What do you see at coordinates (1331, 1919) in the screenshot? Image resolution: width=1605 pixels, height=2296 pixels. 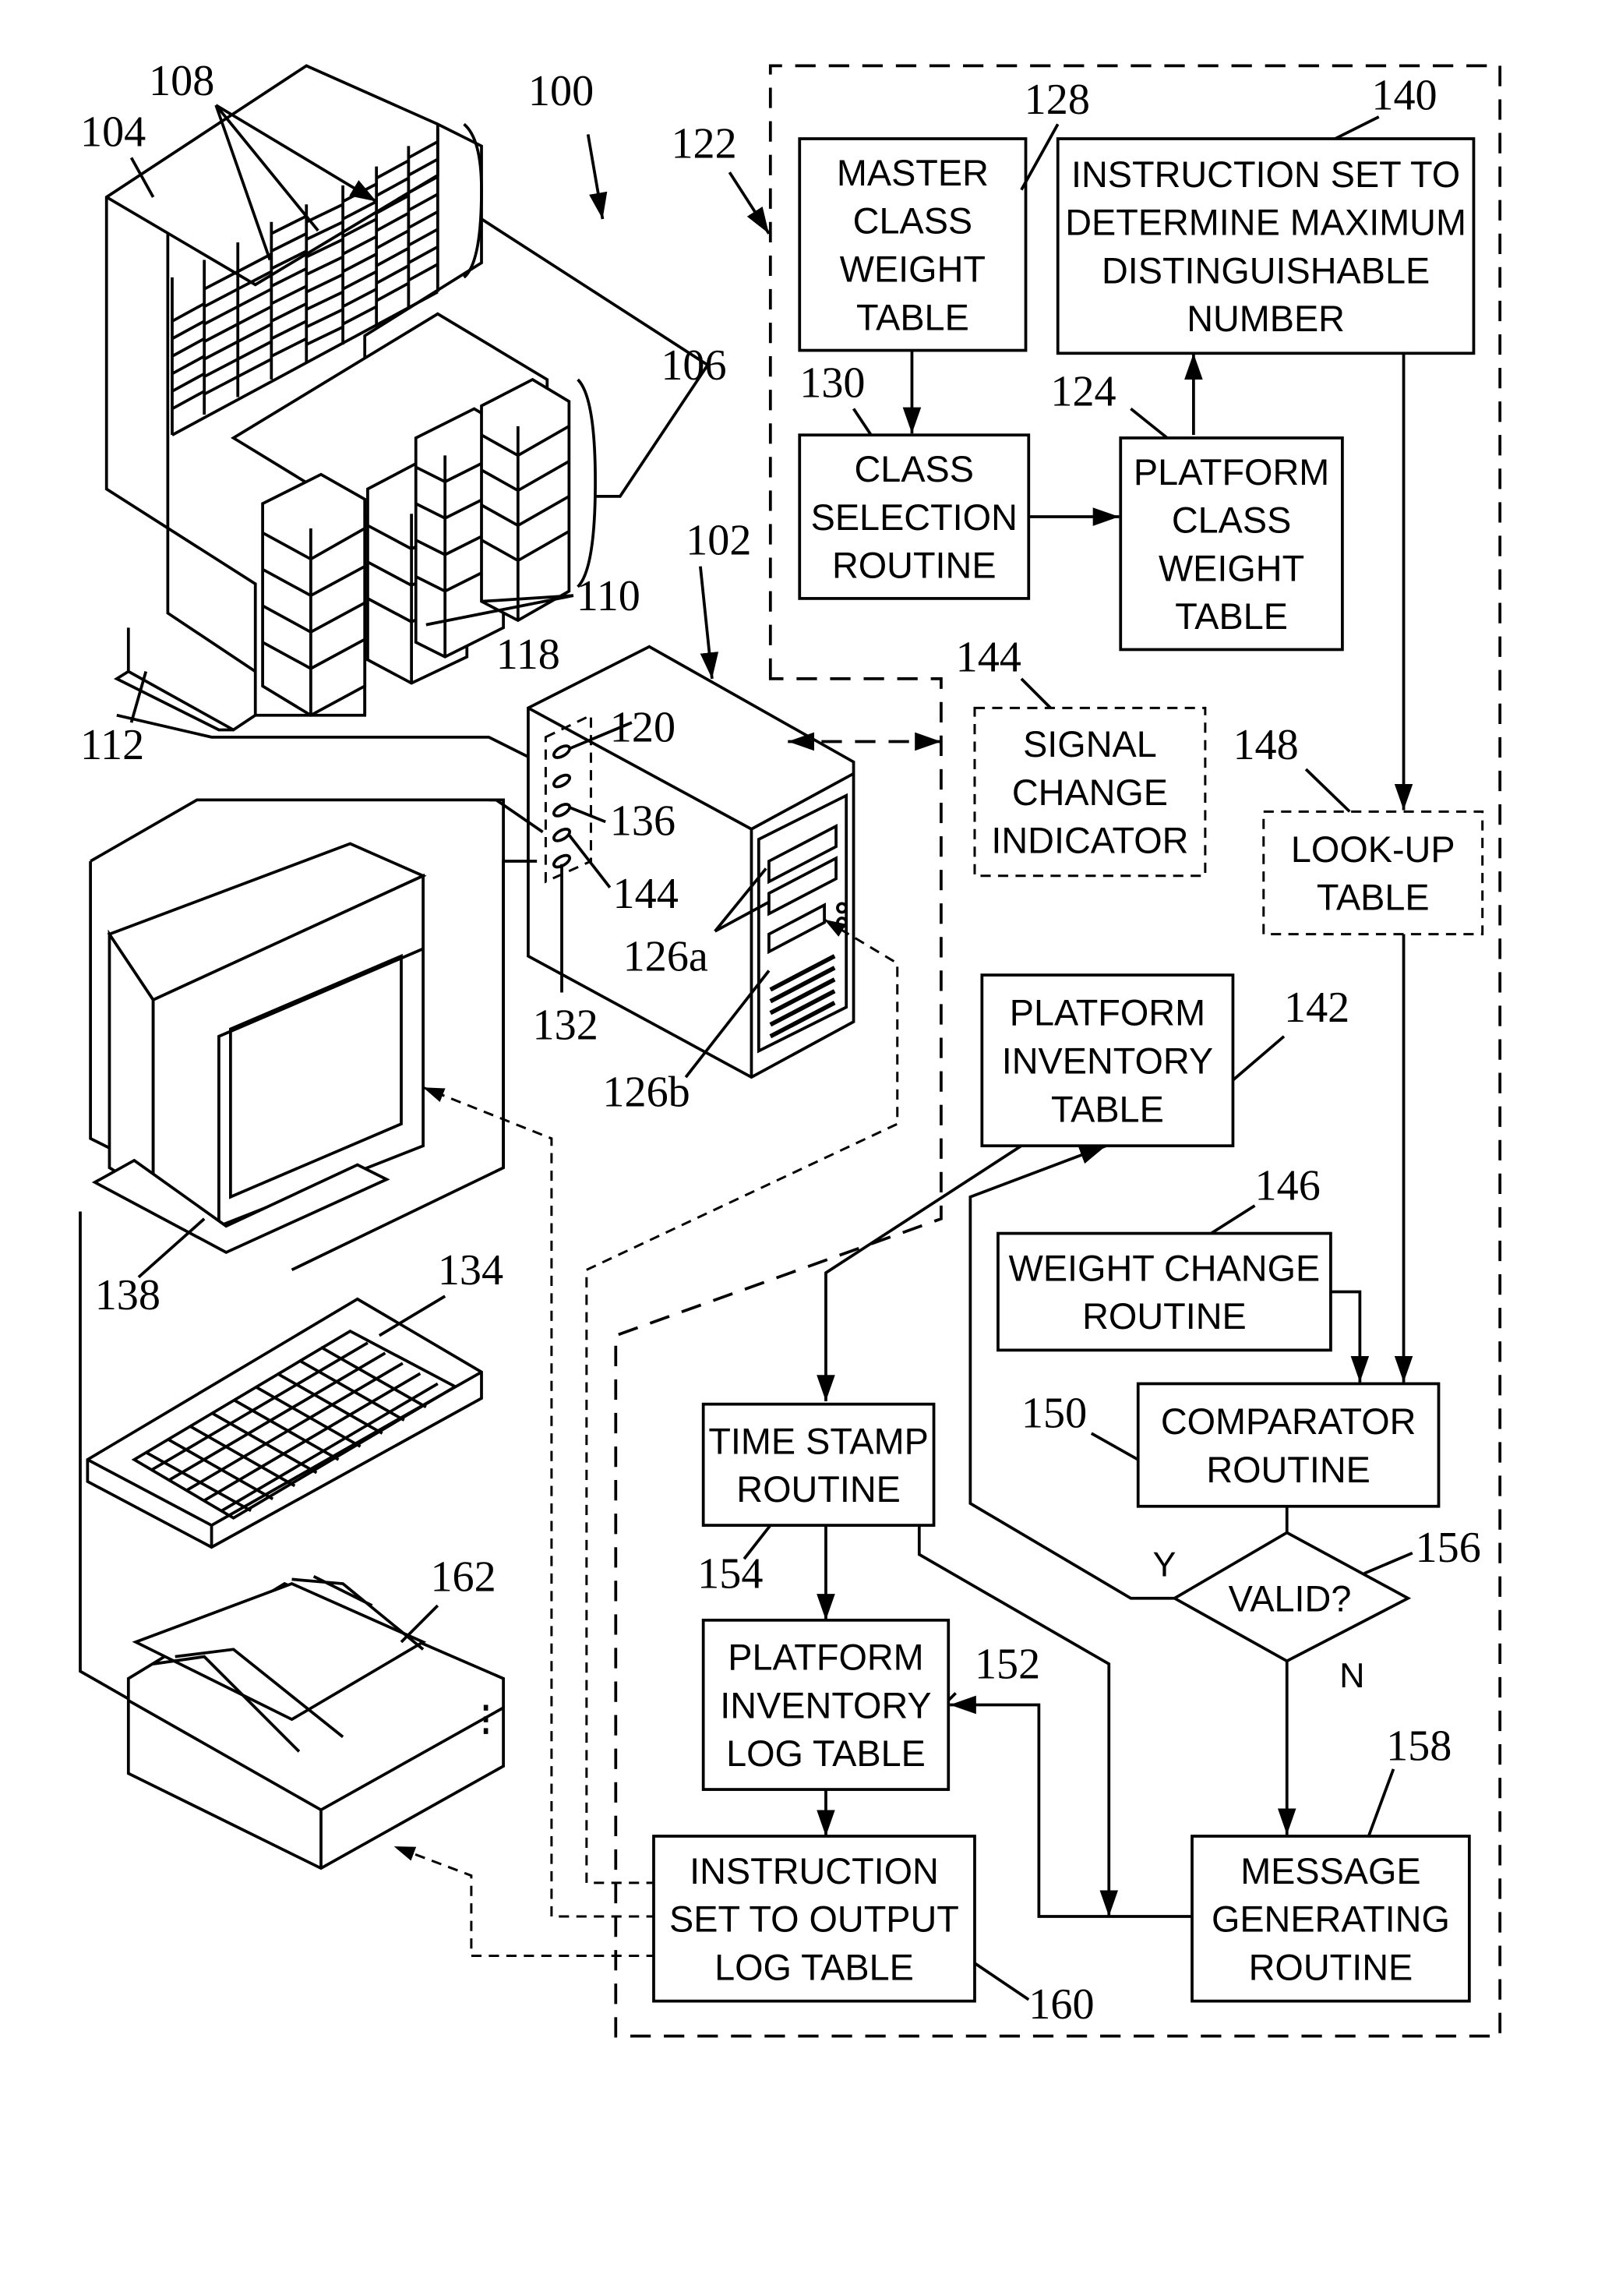 I see `message-generating-routine-label-line: GENERATING` at bounding box center [1331, 1919].